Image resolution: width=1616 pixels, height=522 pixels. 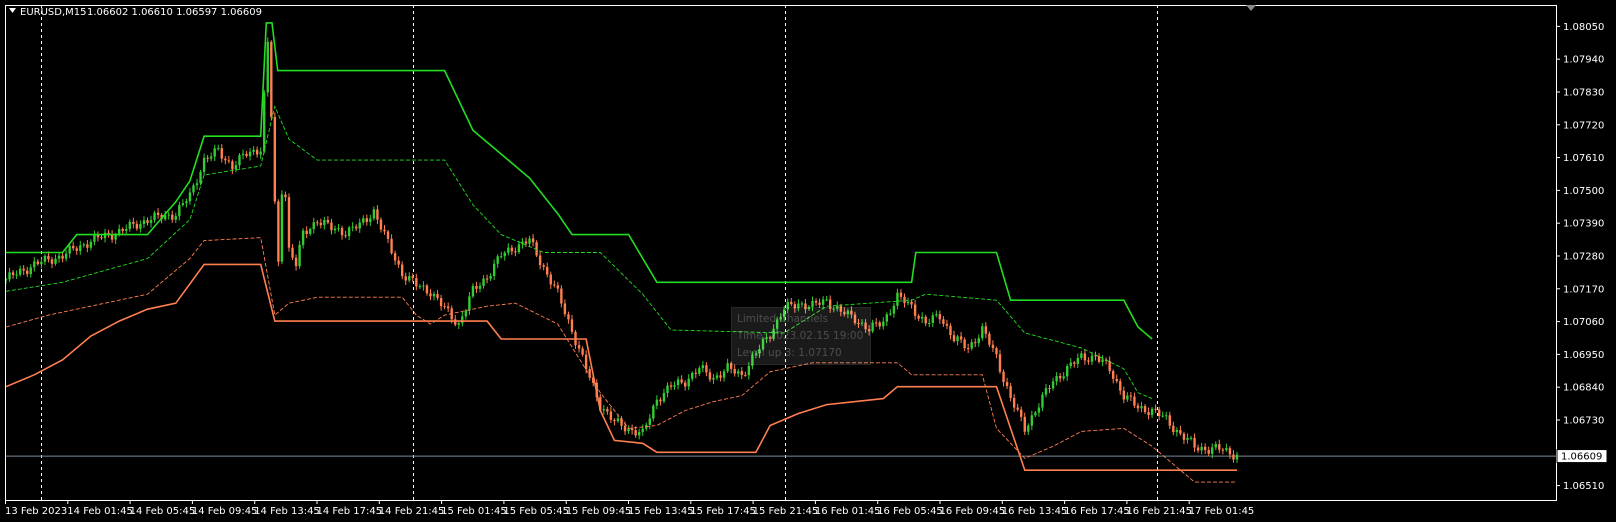 What do you see at coordinates (1583, 60) in the screenshot?
I see `y-tick-label: 1.07940` at bounding box center [1583, 60].